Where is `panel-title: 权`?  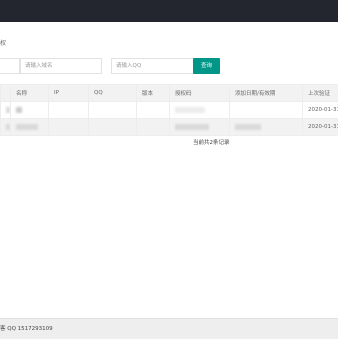 panel-title: 权 is located at coordinates (3, 42).